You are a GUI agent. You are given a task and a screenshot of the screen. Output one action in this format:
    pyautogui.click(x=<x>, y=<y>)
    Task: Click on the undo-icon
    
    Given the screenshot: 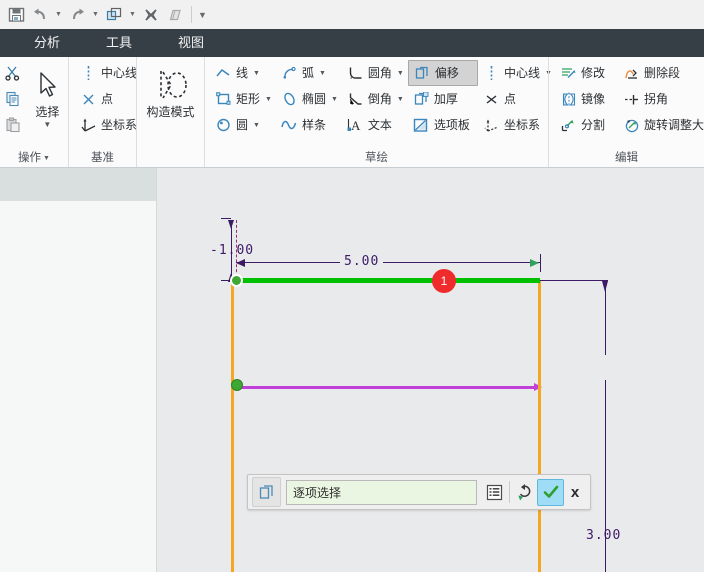 What is the action you would take?
    pyautogui.click(x=40, y=14)
    